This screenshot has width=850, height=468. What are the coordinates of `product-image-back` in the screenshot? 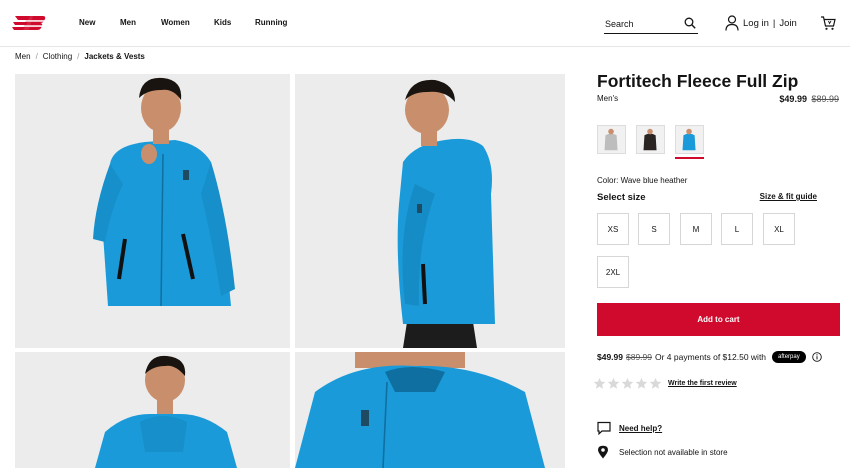 It's located at (152, 410).